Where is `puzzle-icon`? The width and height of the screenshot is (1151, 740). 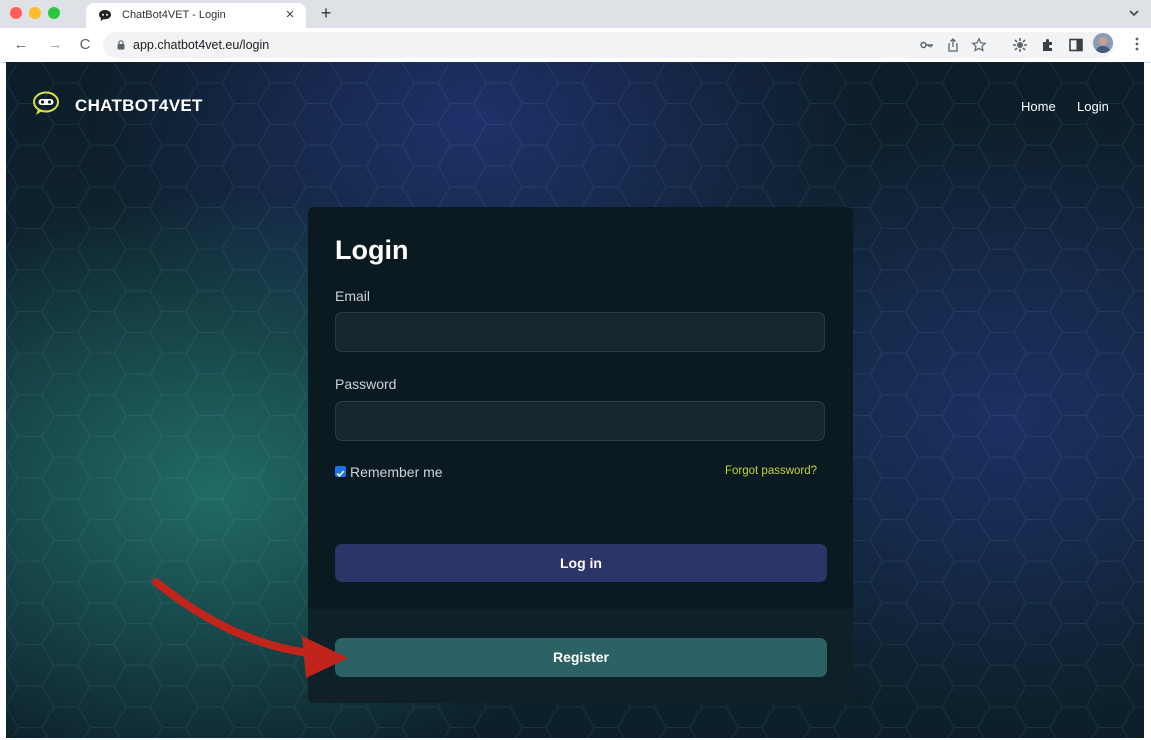 puzzle-icon is located at coordinates (1048, 45).